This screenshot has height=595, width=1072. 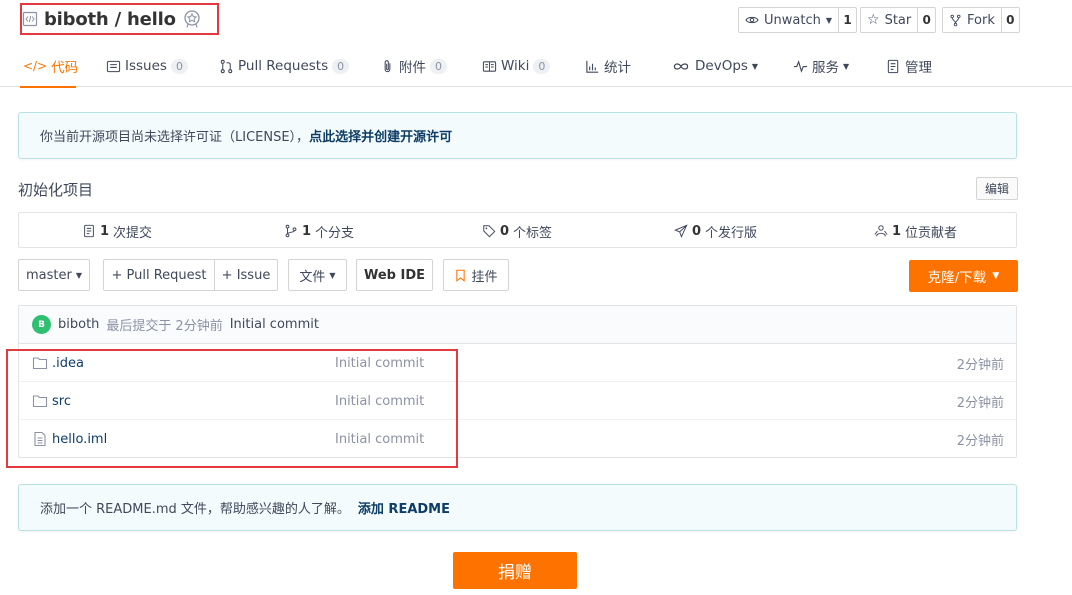 I want to click on clone-download-button: 克隆/下载 ▼, so click(x=963, y=276).